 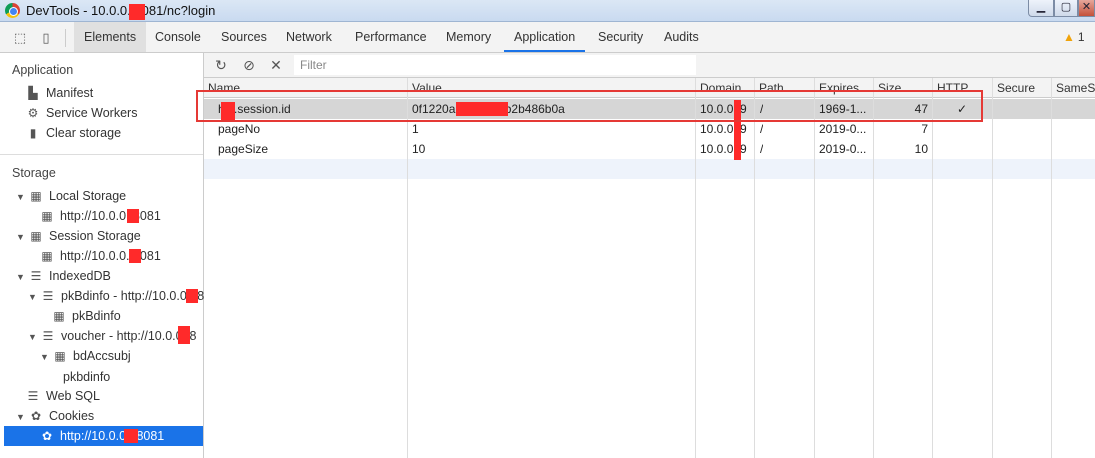 I want to click on sidebar-item-label: Web SQL, so click(x=73, y=396).